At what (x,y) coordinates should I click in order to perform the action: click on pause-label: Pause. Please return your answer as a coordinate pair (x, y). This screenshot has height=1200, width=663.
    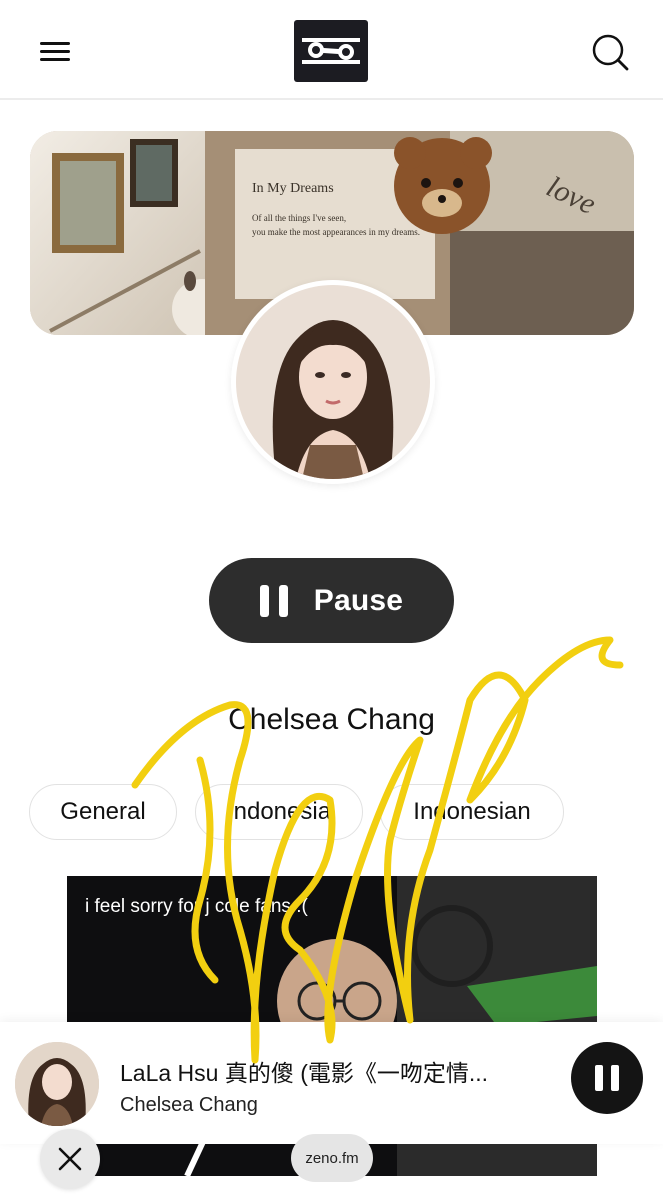
    Looking at the image, I should click on (358, 600).